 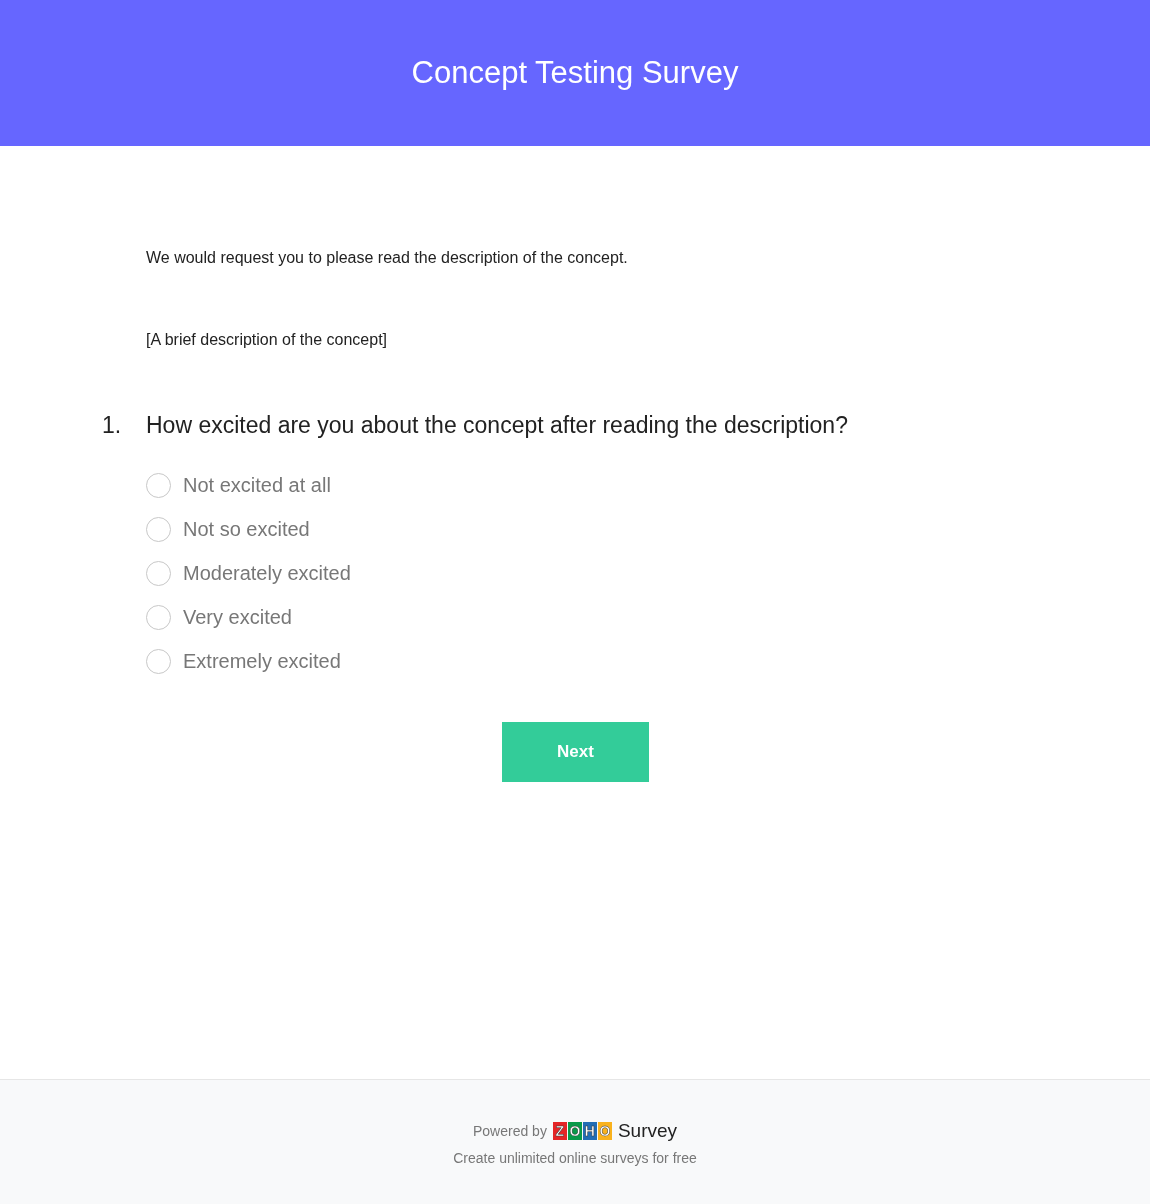 What do you see at coordinates (267, 573) in the screenshot?
I see `option-label: Moderately excited` at bounding box center [267, 573].